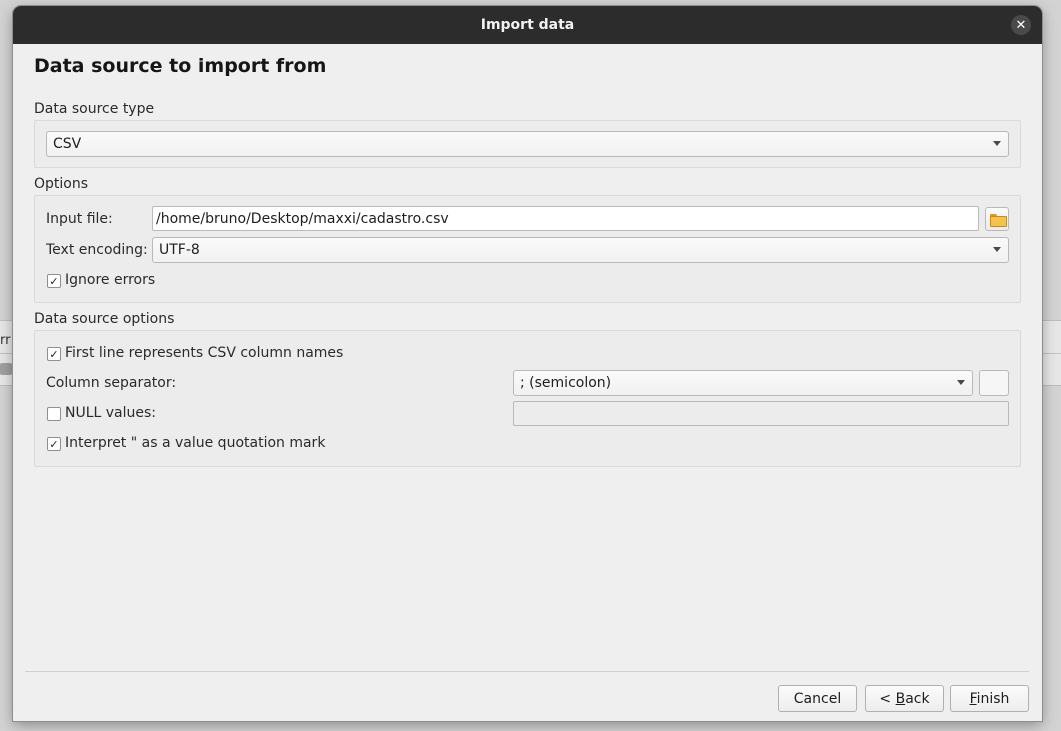 This screenshot has height=731, width=1061. I want to click on cancel-button: Cancel, so click(817, 698).